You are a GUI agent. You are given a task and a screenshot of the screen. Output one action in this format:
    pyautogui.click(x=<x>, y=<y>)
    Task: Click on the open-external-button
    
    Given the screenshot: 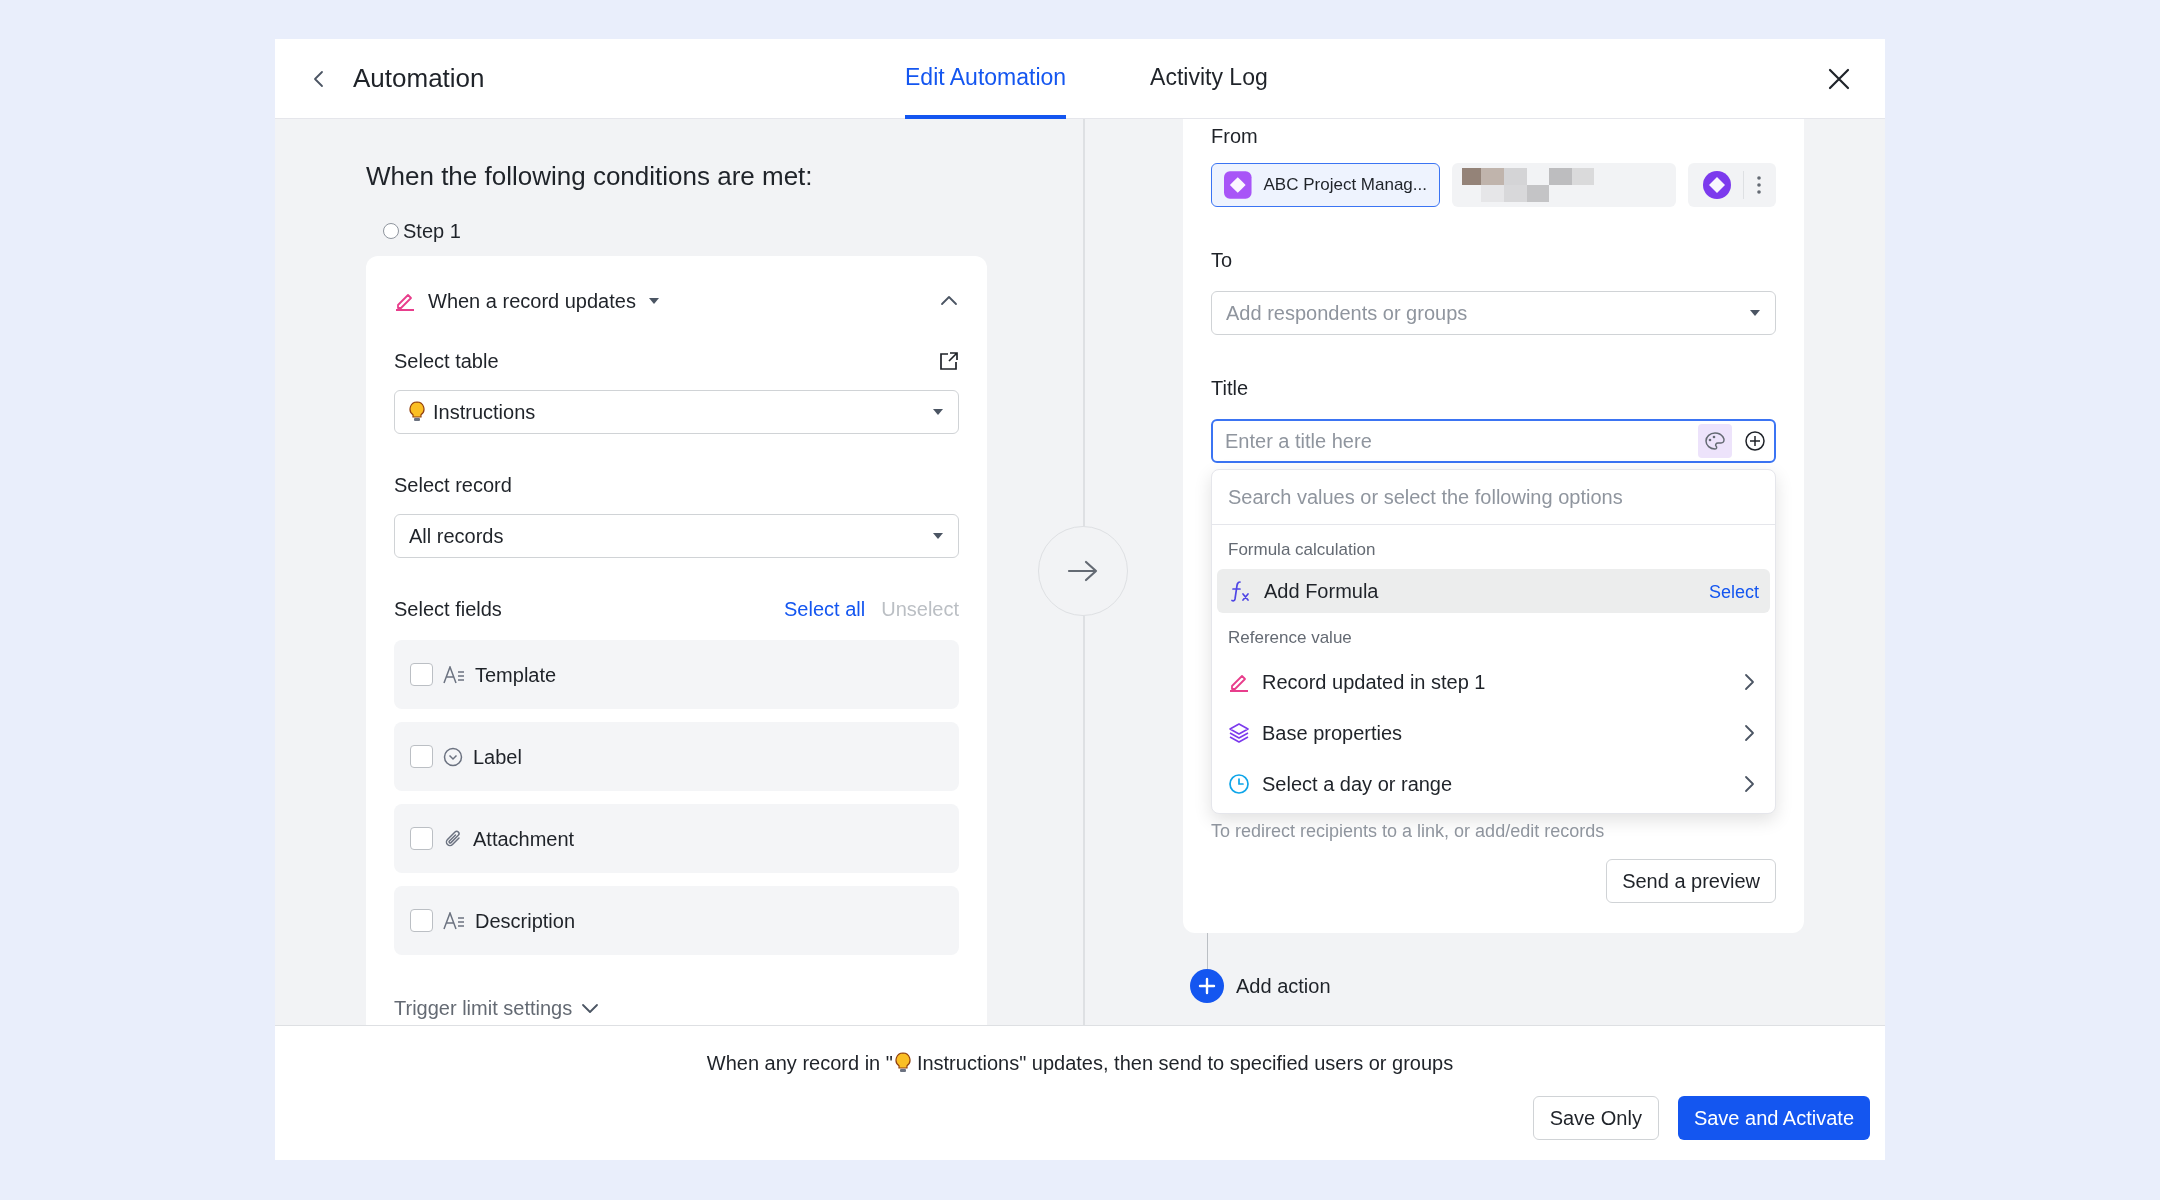 What is the action you would take?
    pyautogui.click(x=949, y=361)
    